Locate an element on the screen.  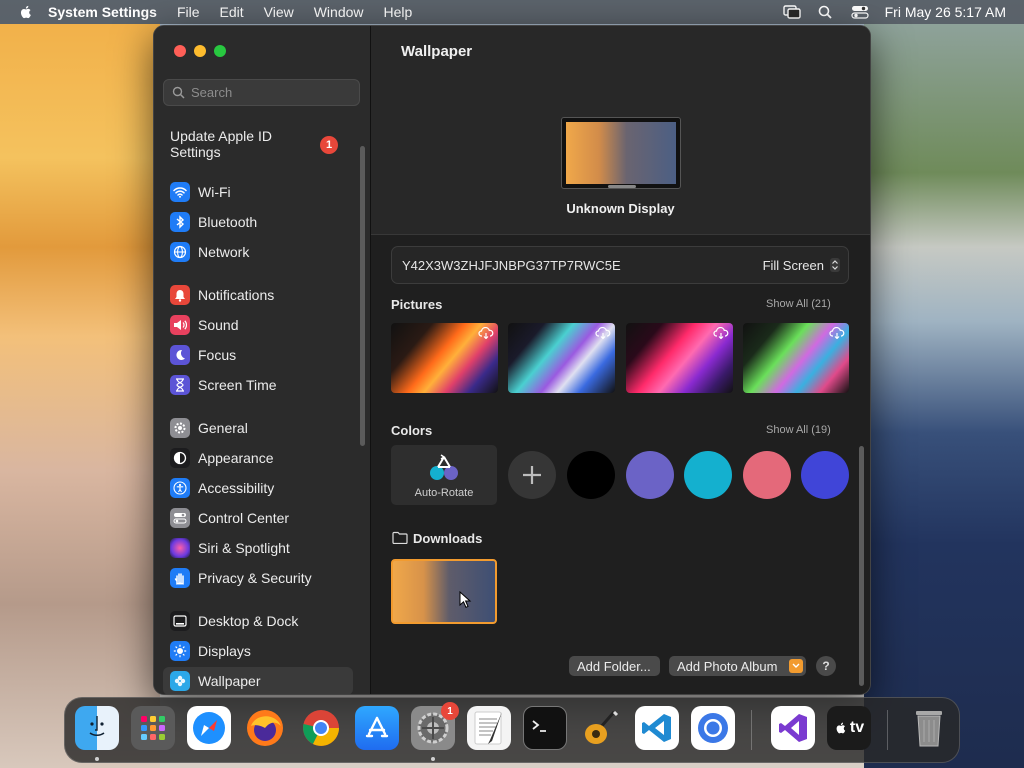
trash-icon is located at coordinates (929, 728).